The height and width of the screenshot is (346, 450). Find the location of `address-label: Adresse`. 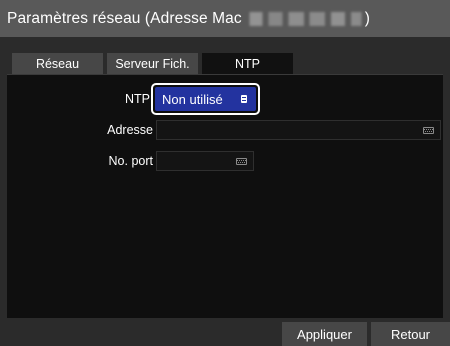

address-label: Adresse is located at coordinates (130, 130).